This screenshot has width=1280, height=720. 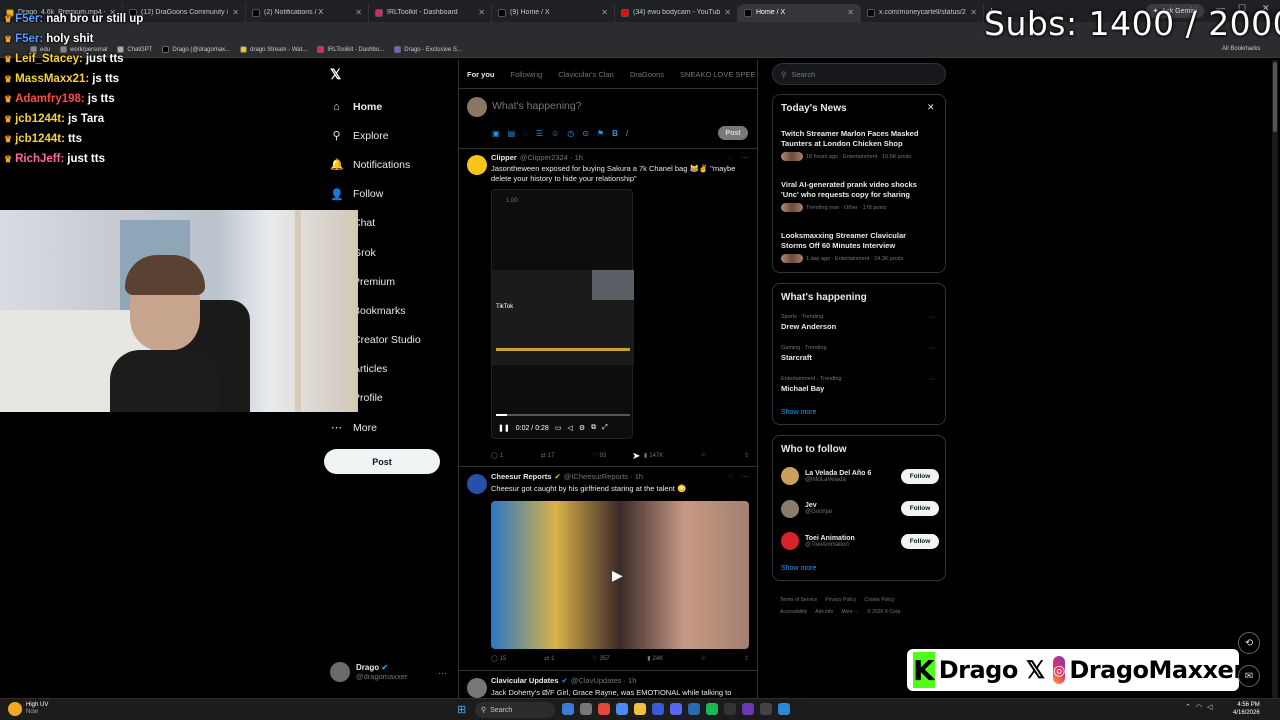 I want to click on fullscreen-icon: ⤢, so click(x=605, y=428).